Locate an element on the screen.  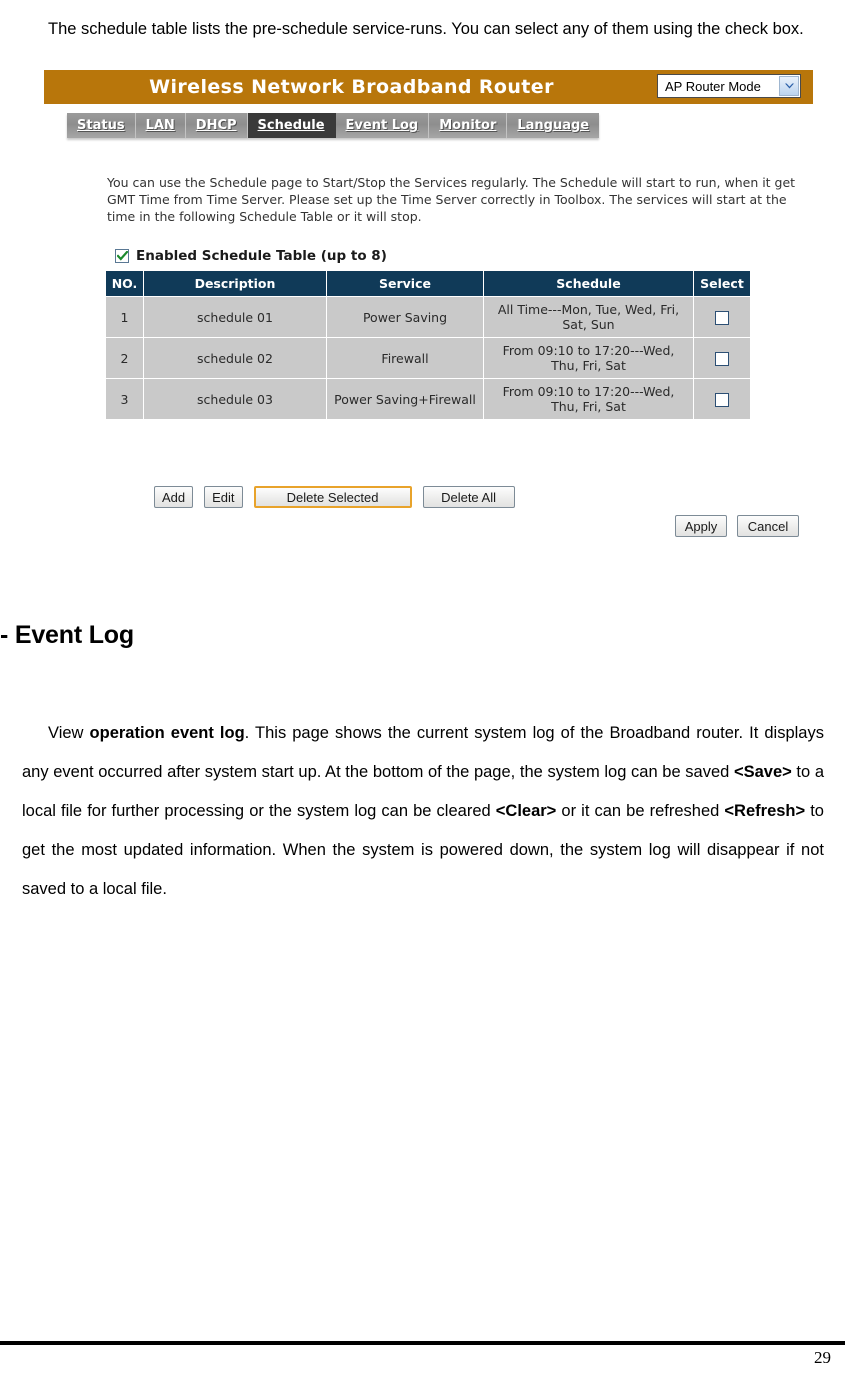
nav-item-lan: LAN is located at coordinates (161, 125).